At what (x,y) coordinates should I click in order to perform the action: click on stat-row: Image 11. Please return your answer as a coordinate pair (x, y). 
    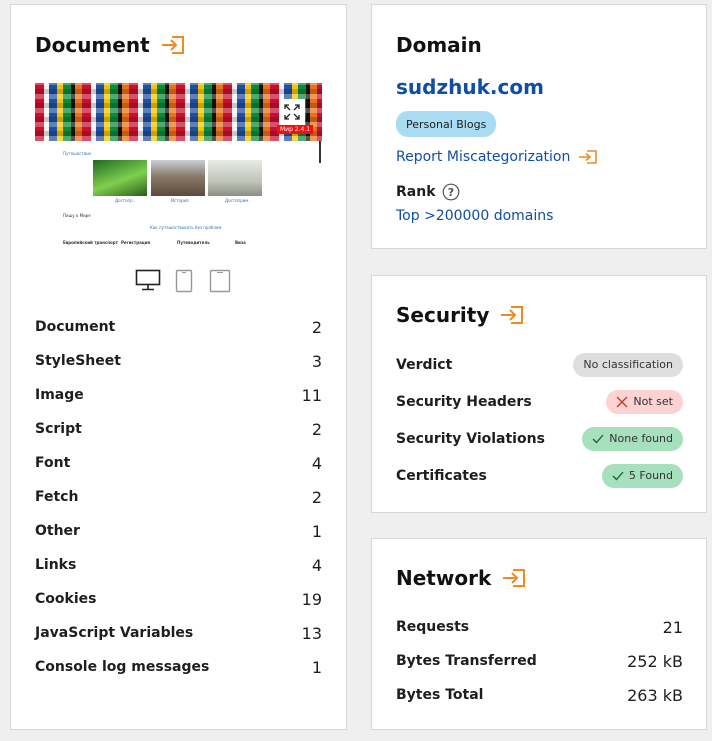
    Looking at the image, I should click on (178, 395).